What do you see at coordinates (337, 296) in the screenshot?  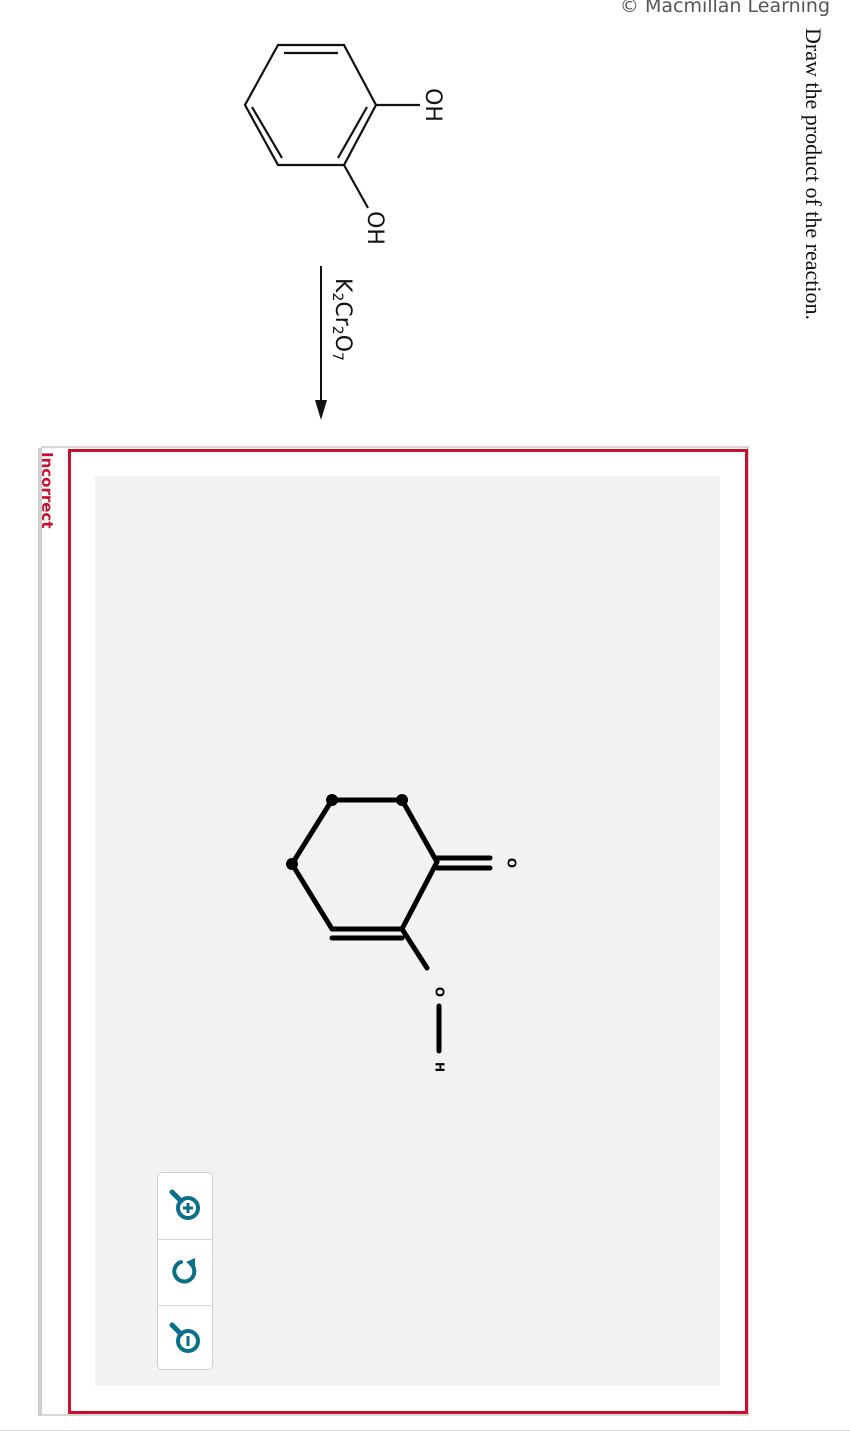 I see `reagent-k-sub: 2` at bounding box center [337, 296].